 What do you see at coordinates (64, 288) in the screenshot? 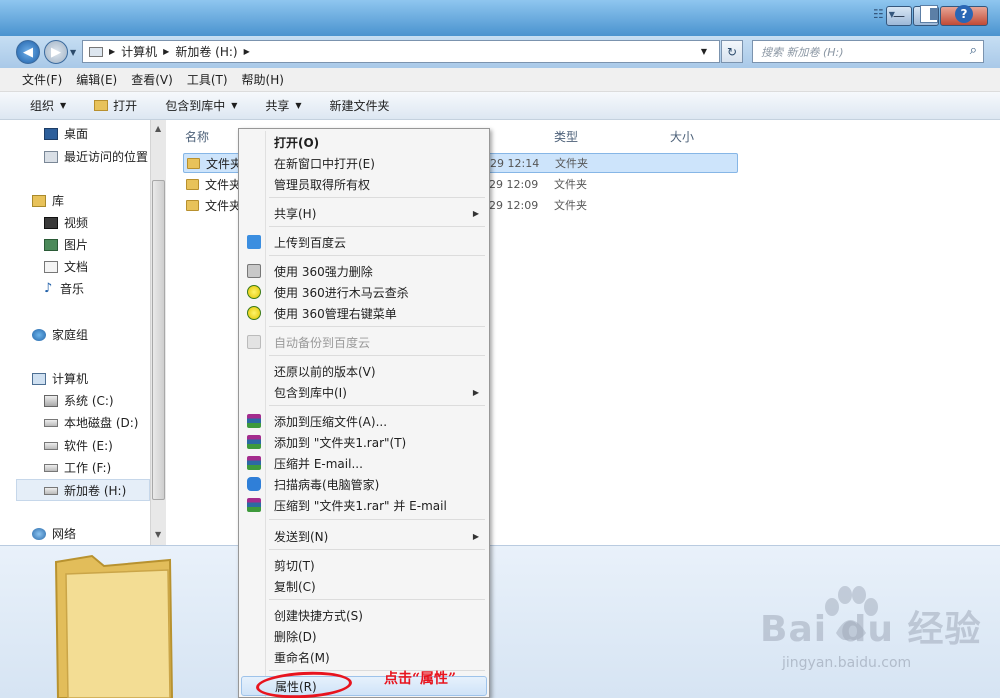
I see `nav-music: ♪ 音乐` at bounding box center [64, 288].